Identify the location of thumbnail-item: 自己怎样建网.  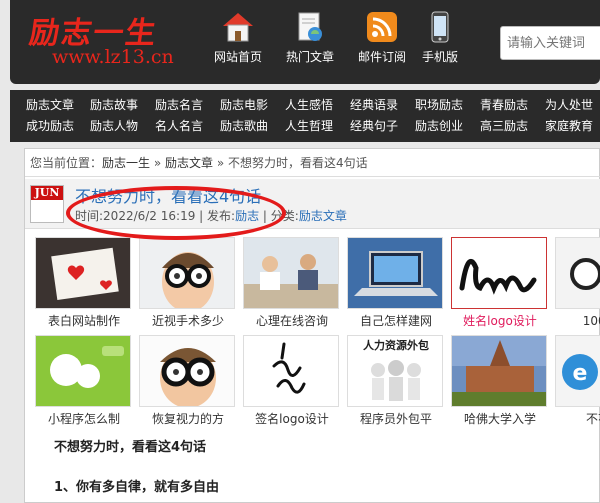
(396, 283).